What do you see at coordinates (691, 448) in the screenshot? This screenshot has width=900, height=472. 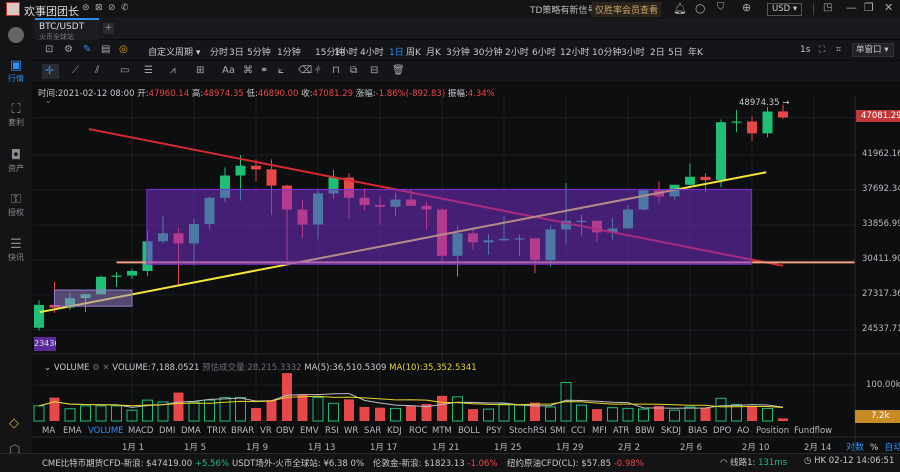 I see `date-label: 2月 6` at bounding box center [691, 448].